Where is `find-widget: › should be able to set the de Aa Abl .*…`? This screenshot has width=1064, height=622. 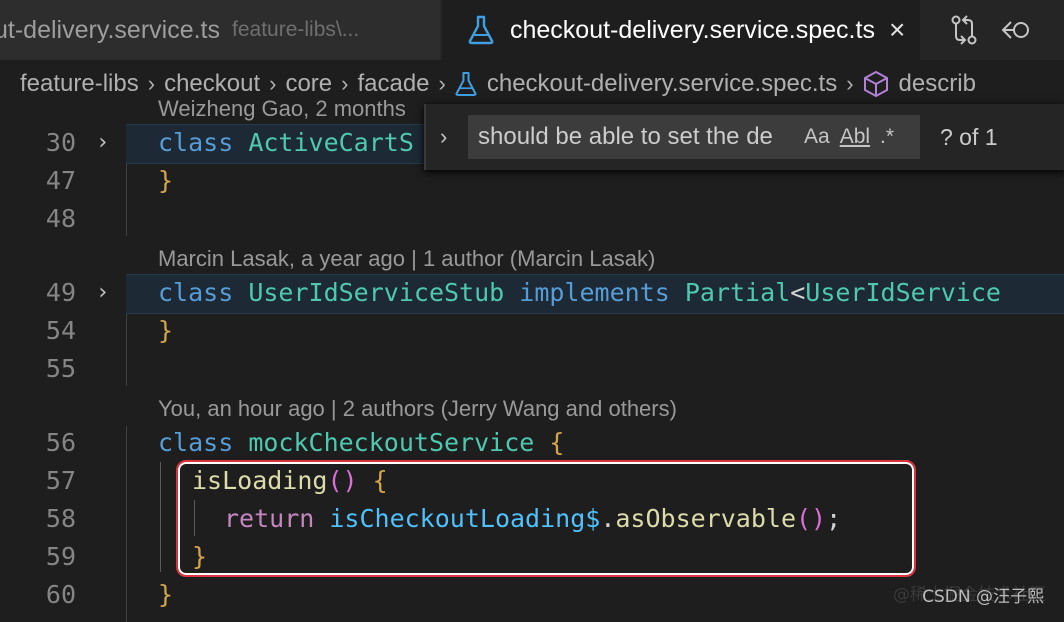
find-widget: › should be able to set the de Aa Abl .*… is located at coordinates (744, 137).